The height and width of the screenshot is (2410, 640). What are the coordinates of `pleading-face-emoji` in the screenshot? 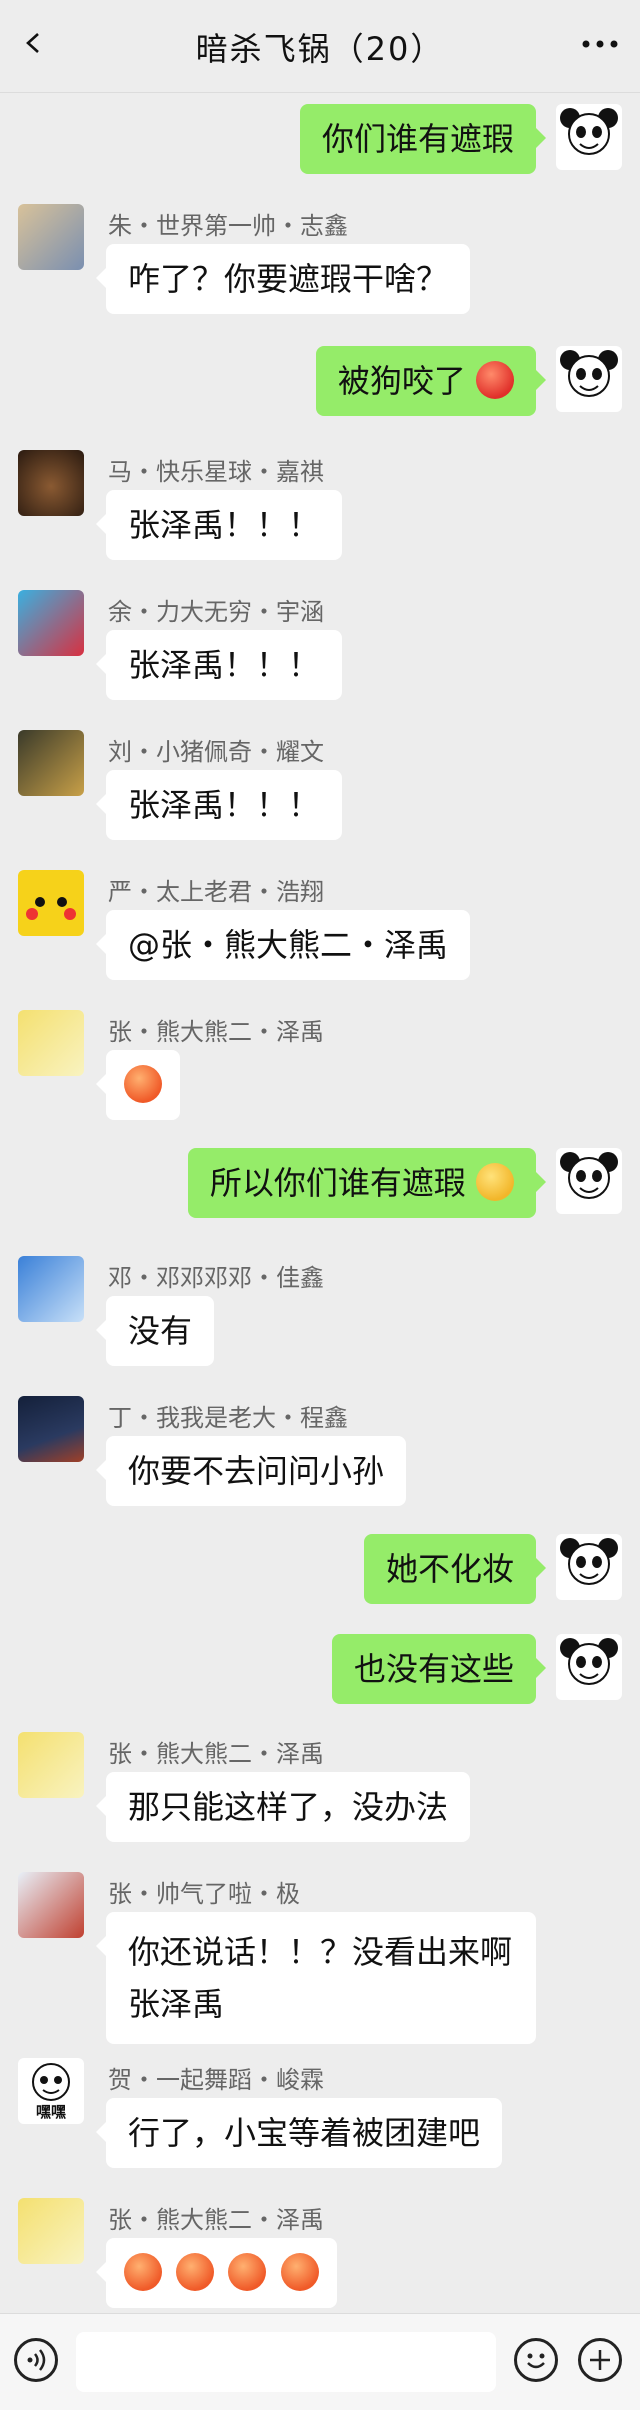 It's located at (495, 1182).